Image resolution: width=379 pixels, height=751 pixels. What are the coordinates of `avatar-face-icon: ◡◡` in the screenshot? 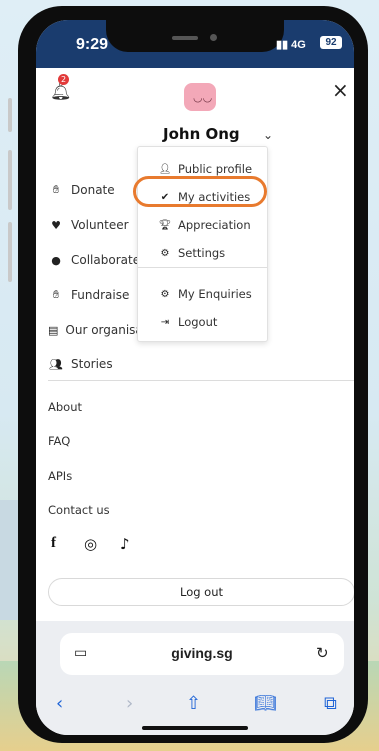 It's located at (203, 97).